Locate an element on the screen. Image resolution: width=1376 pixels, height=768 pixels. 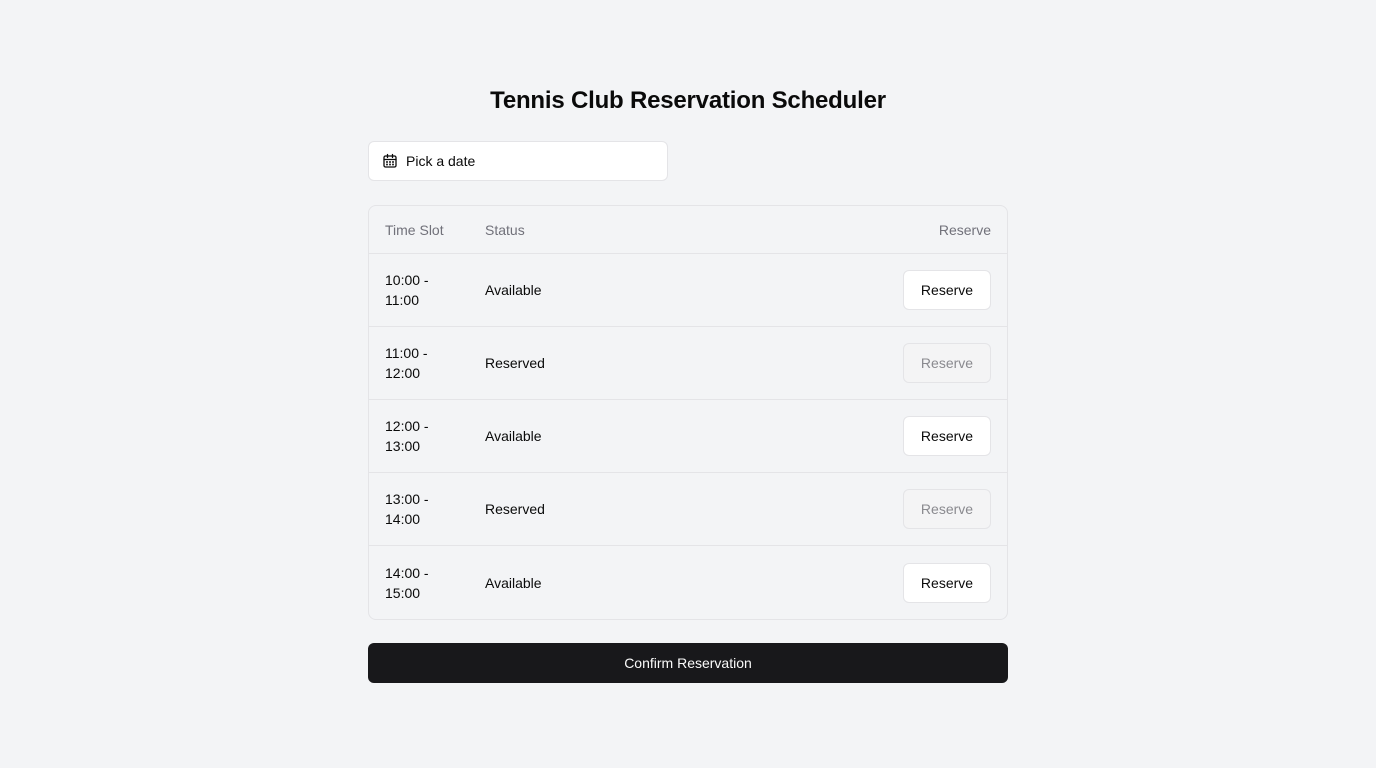
time-start: 10:00 - is located at coordinates (407, 280).